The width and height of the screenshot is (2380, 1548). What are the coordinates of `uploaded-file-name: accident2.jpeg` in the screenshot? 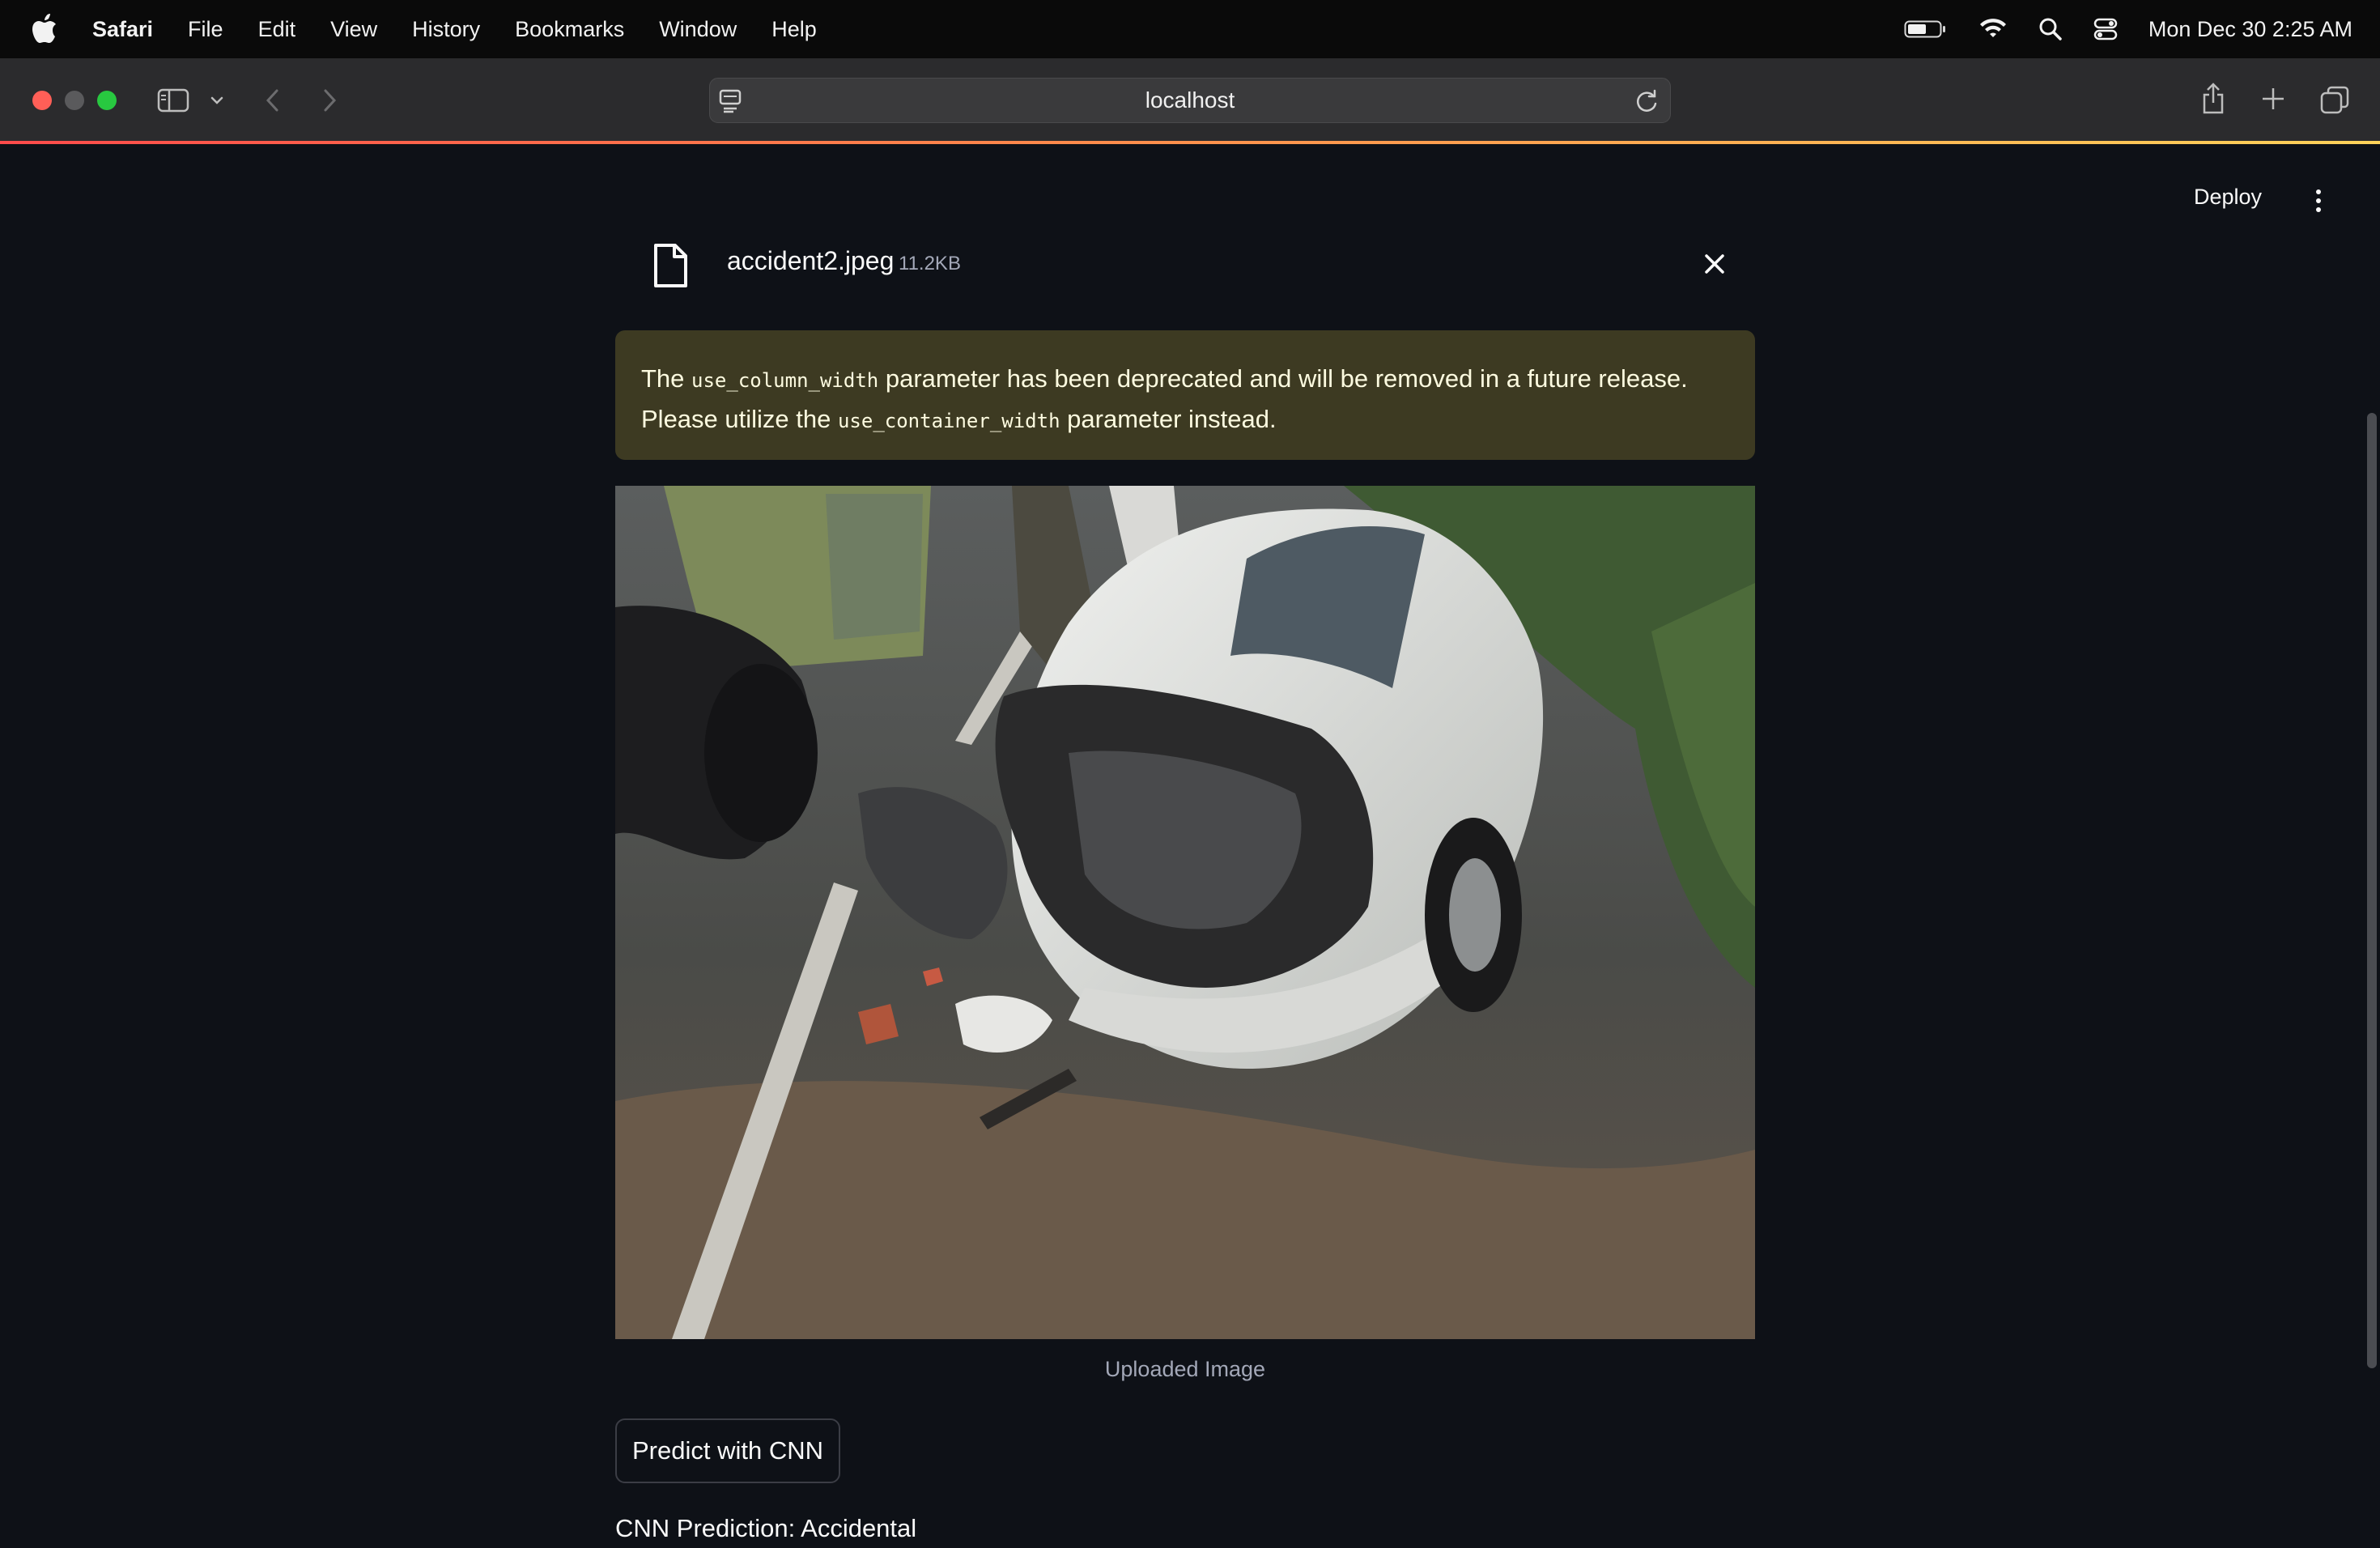 It's located at (811, 260).